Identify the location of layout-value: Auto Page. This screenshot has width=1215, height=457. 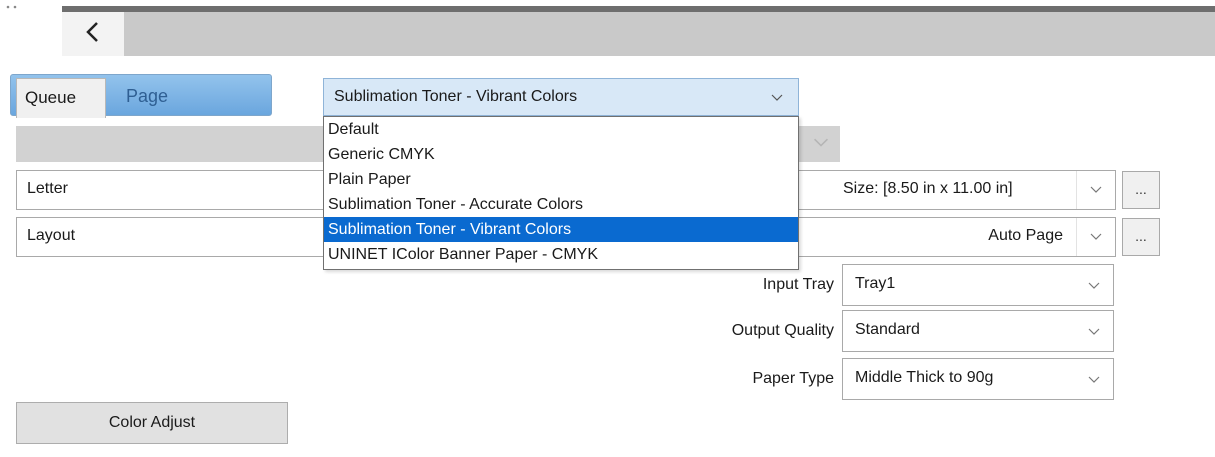
(1025, 235).